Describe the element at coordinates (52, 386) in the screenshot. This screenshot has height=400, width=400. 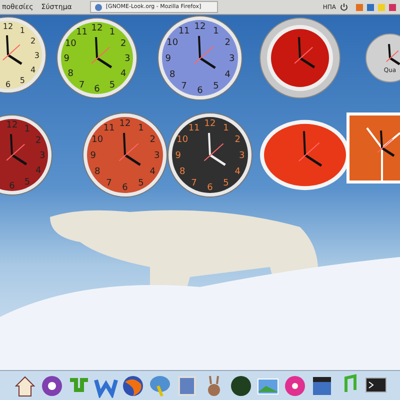
I see `disc-icon` at that location.